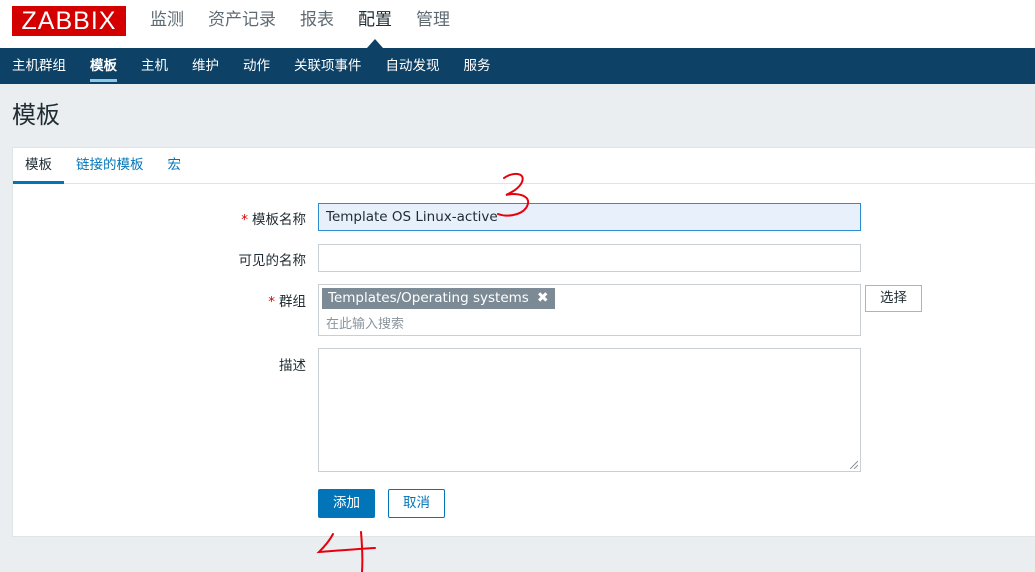 This screenshot has width=1035, height=572. Describe the element at coordinates (205, 66) in the screenshot. I see `sub-nav-maintenance: 维护` at that location.